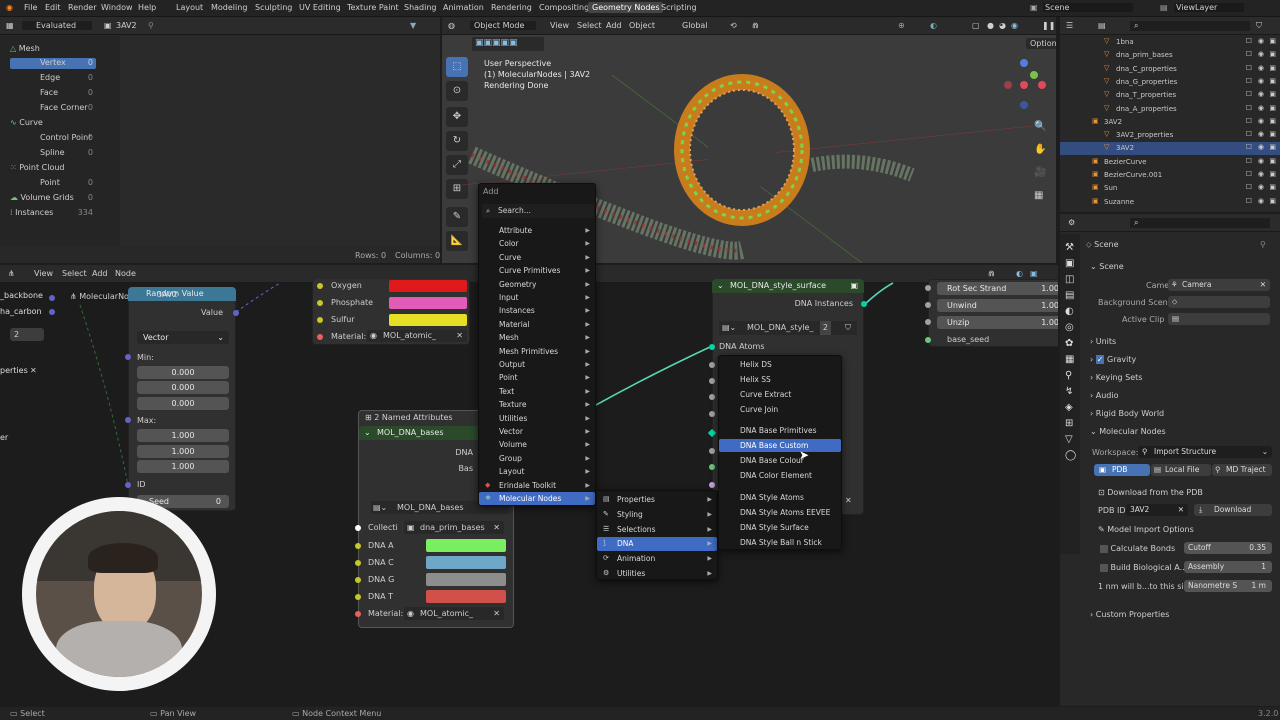 The width and height of the screenshot is (1280, 720). I want to click on dna-menu-item-dna-base-custom: DNA Base Custom, so click(780, 446).